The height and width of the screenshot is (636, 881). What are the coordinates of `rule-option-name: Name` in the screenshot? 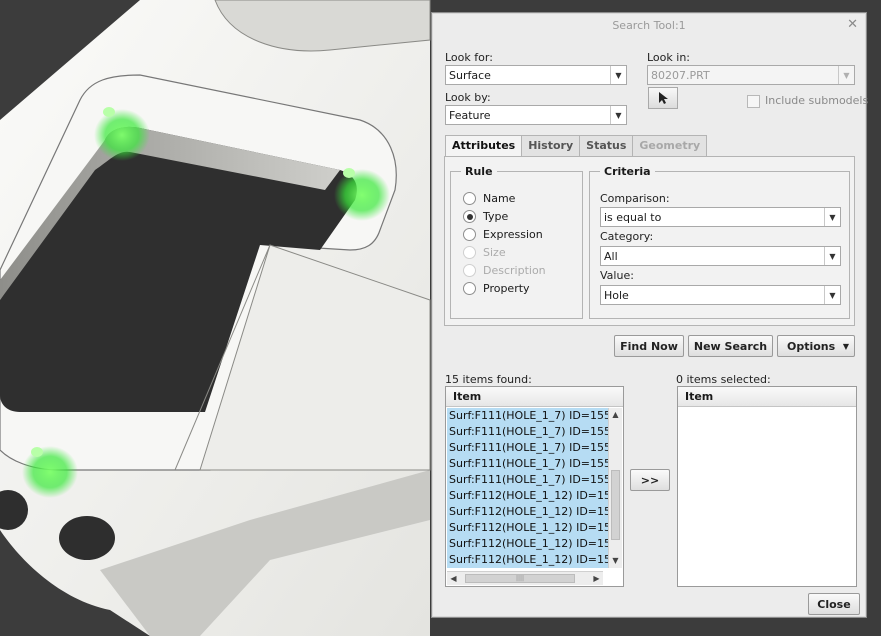 It's located at (489, 198).